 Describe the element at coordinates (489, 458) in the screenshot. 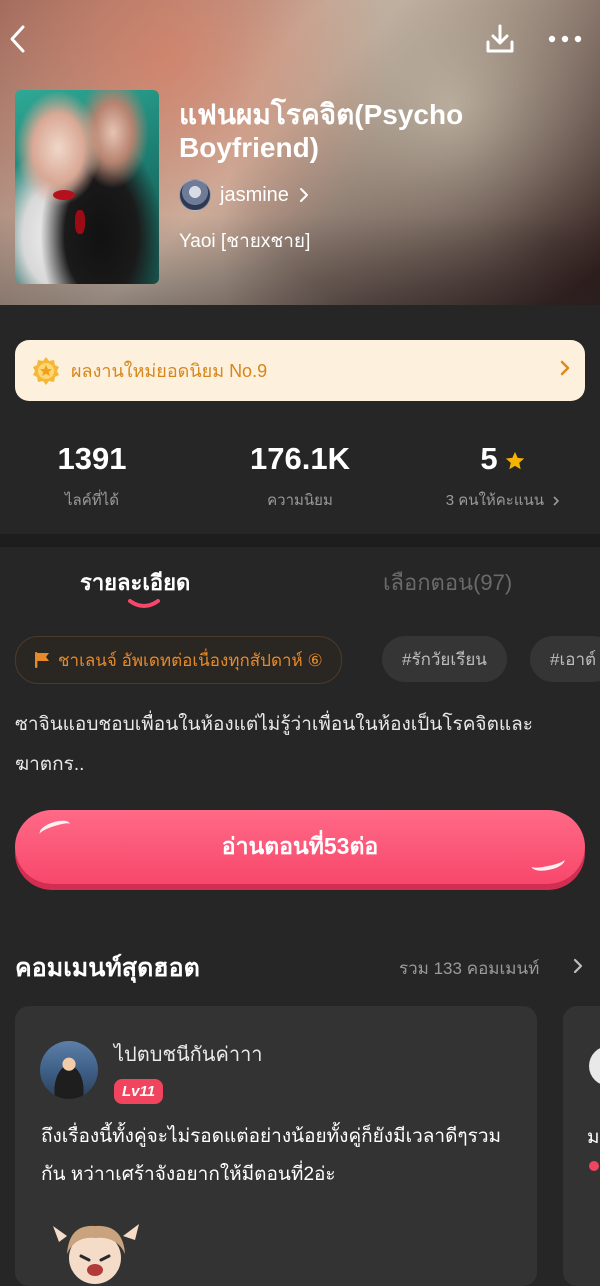

I see `rating-value: 5` at that location.